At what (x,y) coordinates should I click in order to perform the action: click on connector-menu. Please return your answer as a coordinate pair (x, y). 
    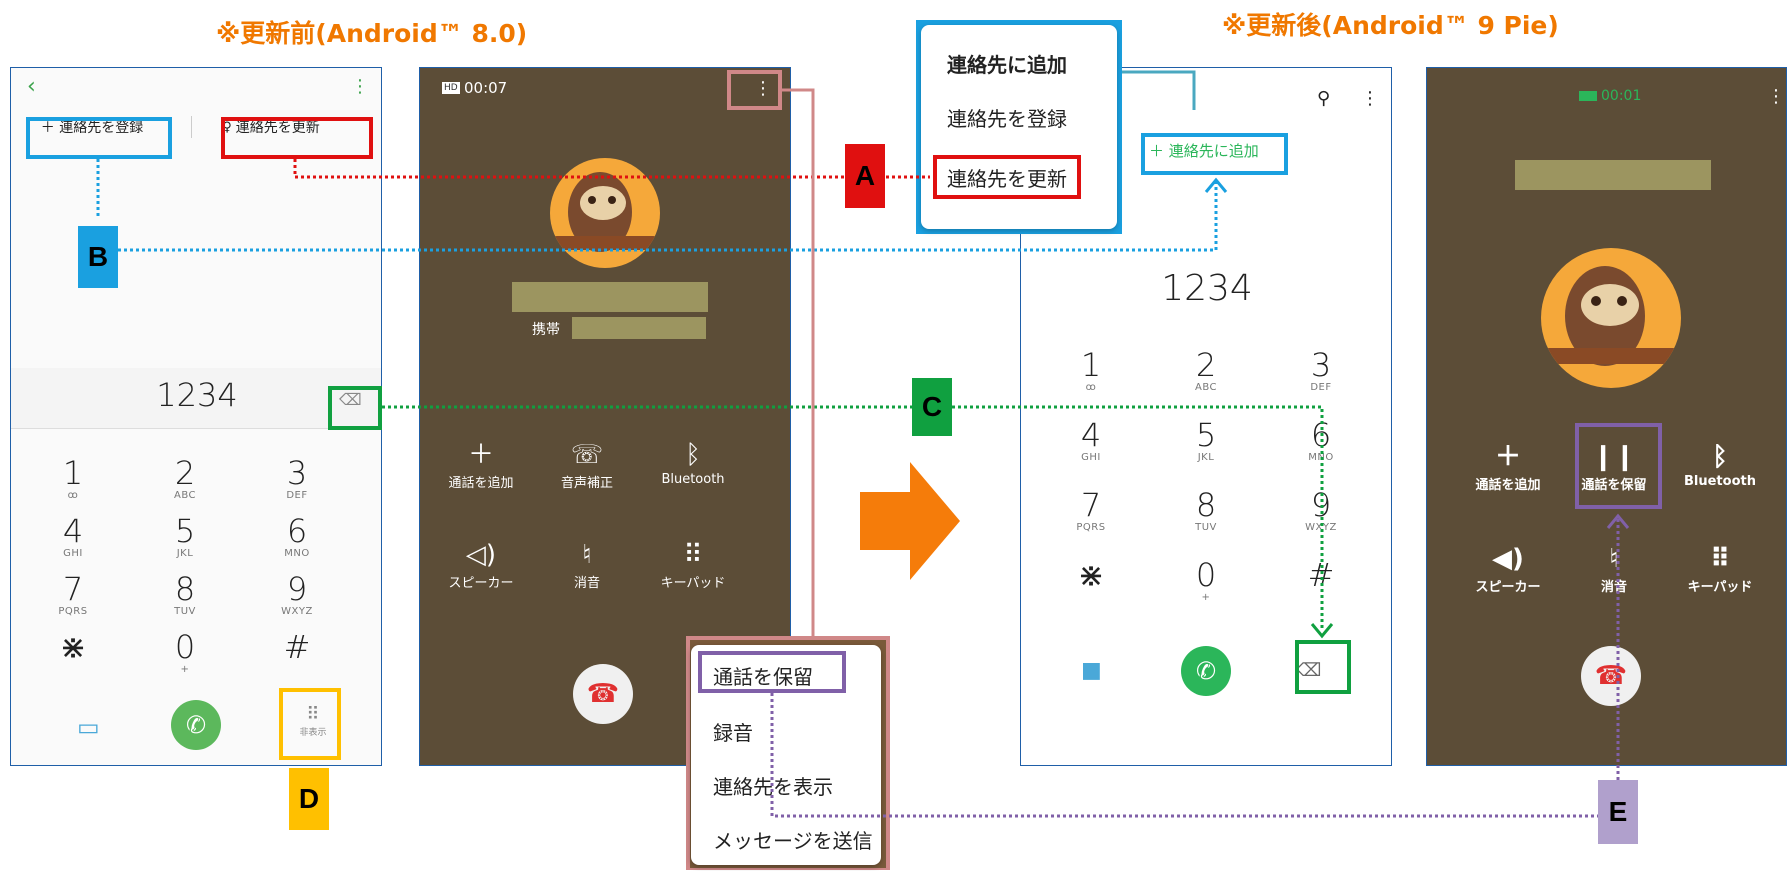
    Looking at the image, I should click on (798, 362).